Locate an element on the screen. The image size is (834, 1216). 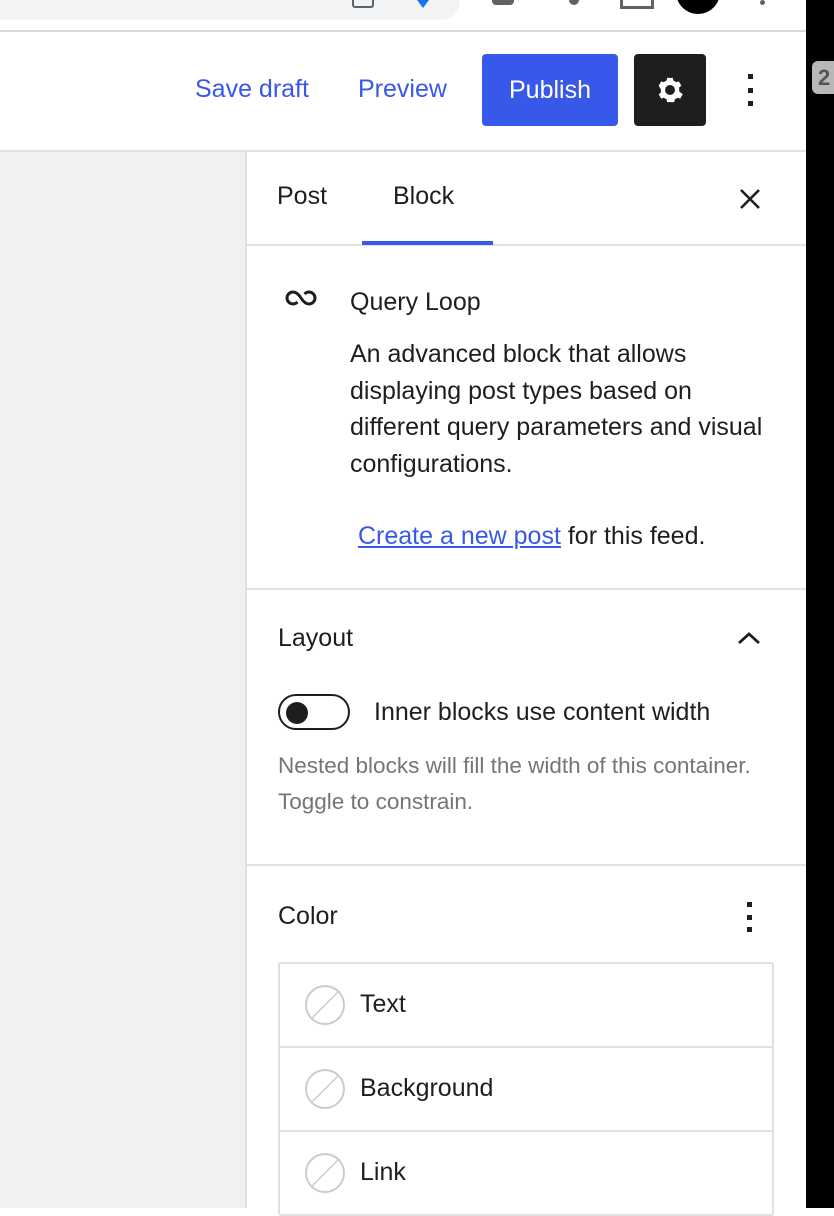
bookmark-star-icon is located at coordinates (423, 4).